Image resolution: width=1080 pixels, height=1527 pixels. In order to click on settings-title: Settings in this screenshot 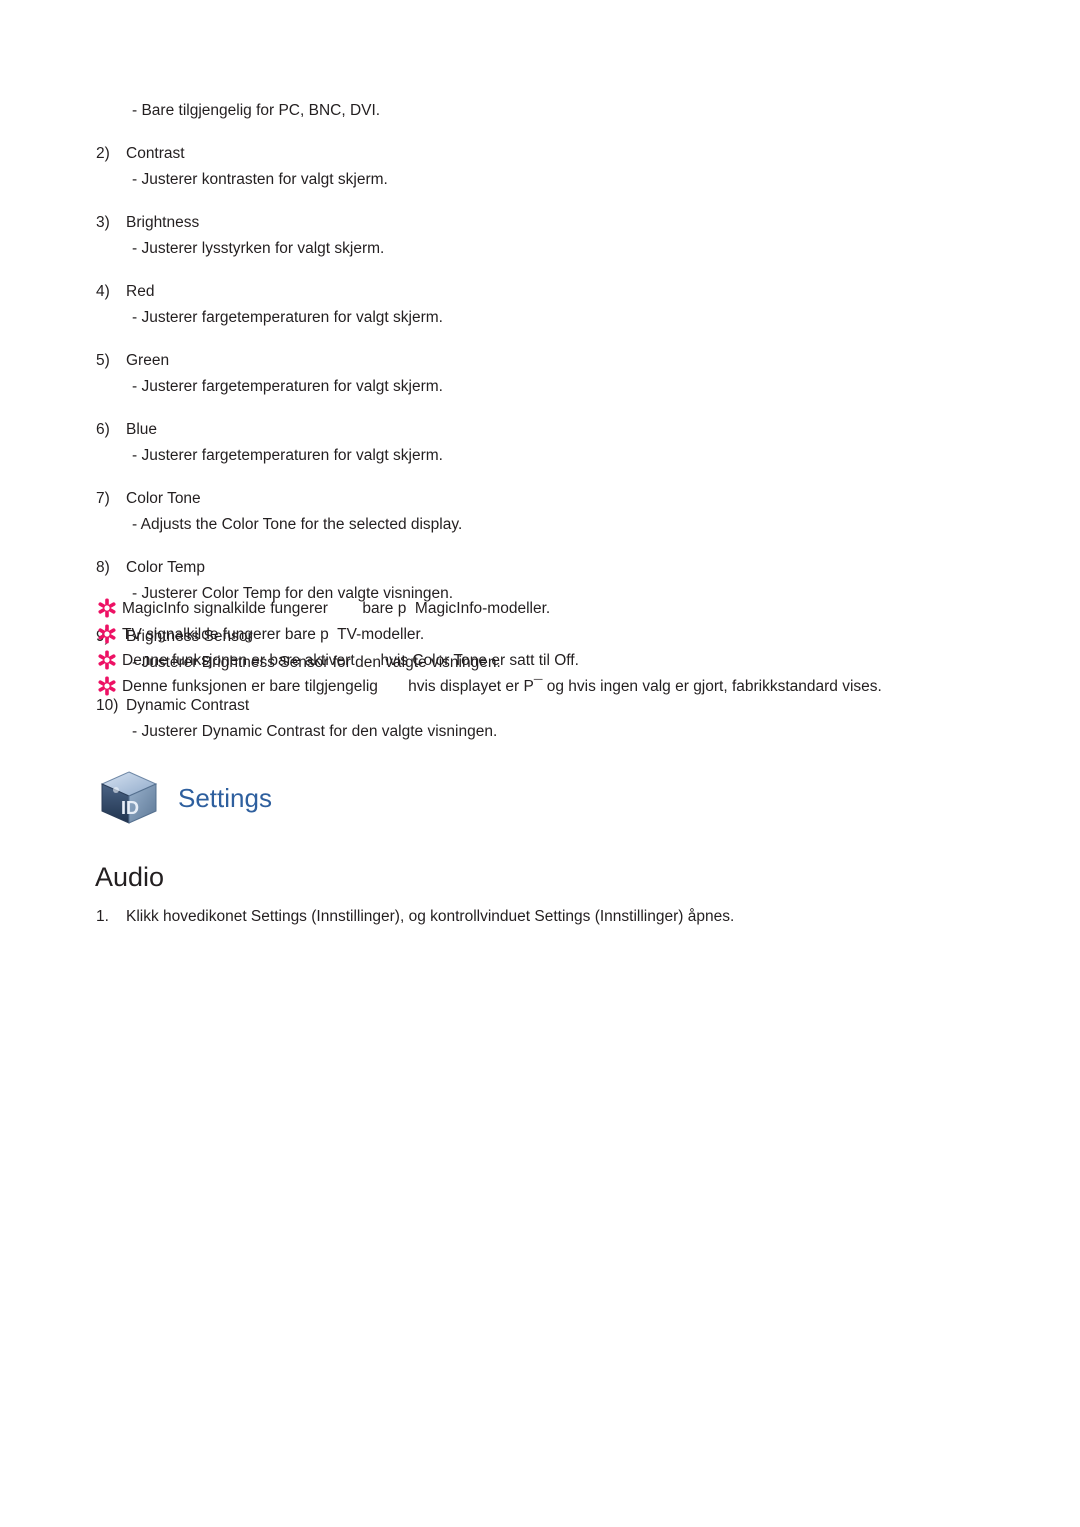, I will do `click(225, 797)`.